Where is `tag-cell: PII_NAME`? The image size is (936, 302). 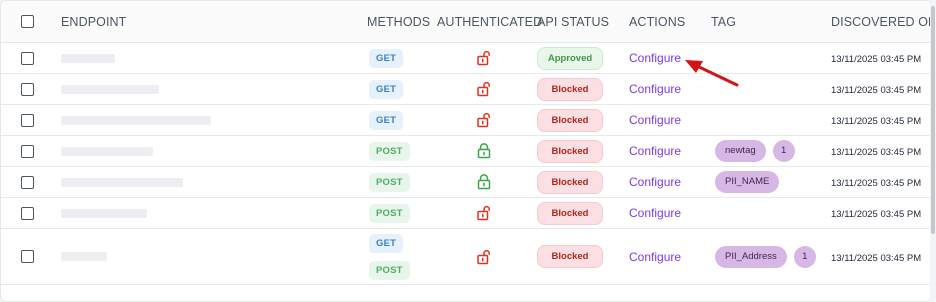 tag-cell: PII_NAME is located at coordinates (771, 182).